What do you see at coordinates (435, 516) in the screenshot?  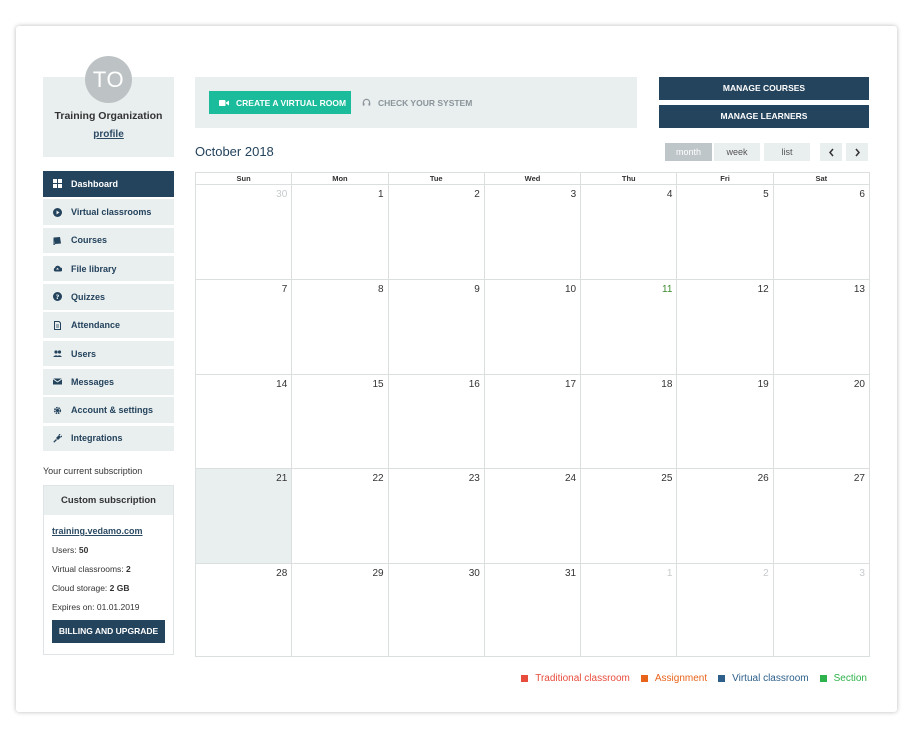 I see `calendar-day: 23` at bounding box center [435, 516].